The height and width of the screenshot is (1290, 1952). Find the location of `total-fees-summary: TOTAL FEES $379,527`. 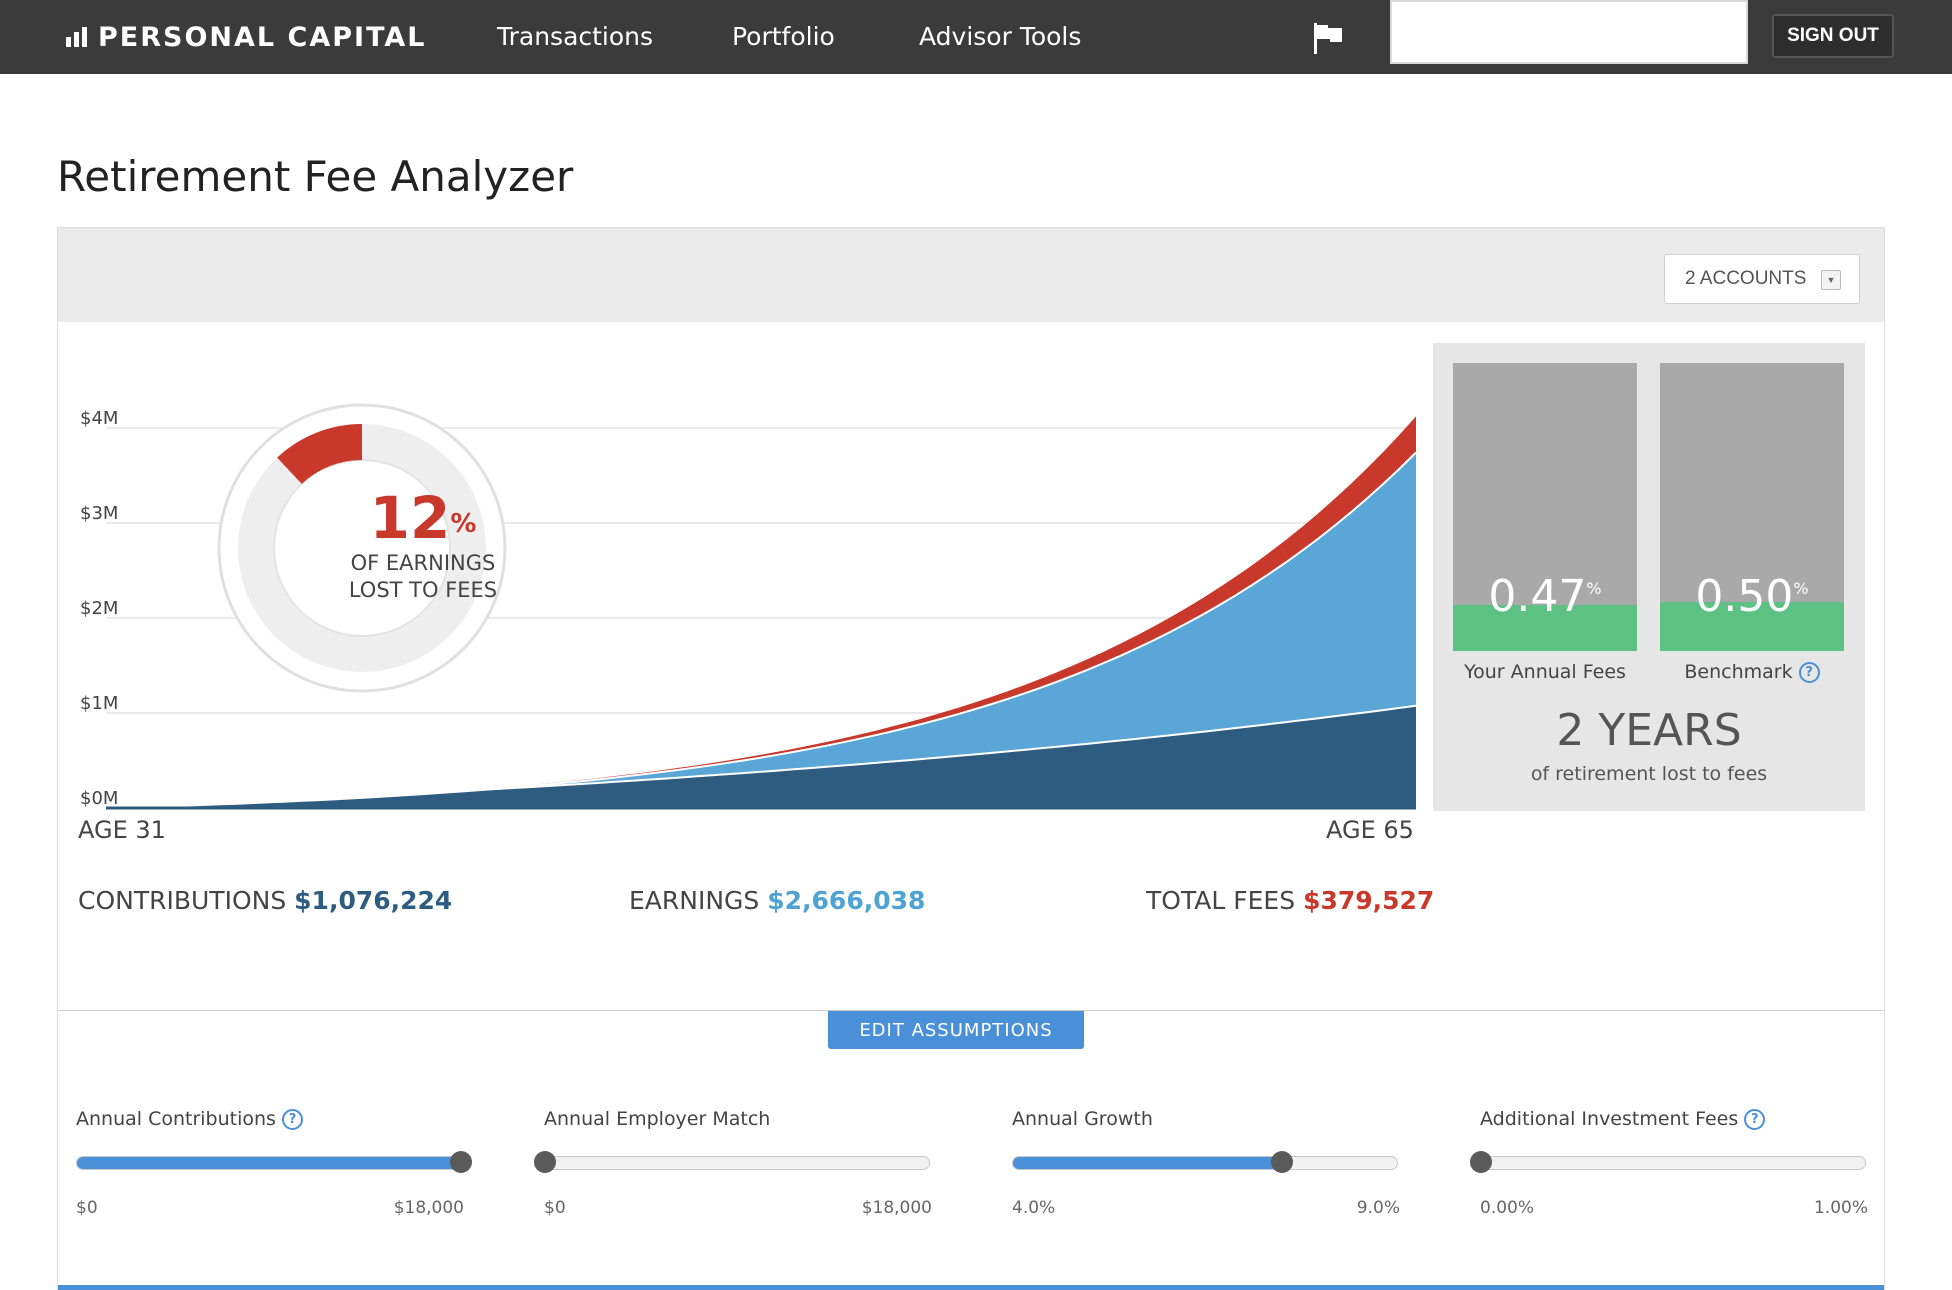

total-fees-summary: TOTAL FEES $379,527 is located at coordinates (1290, 900).